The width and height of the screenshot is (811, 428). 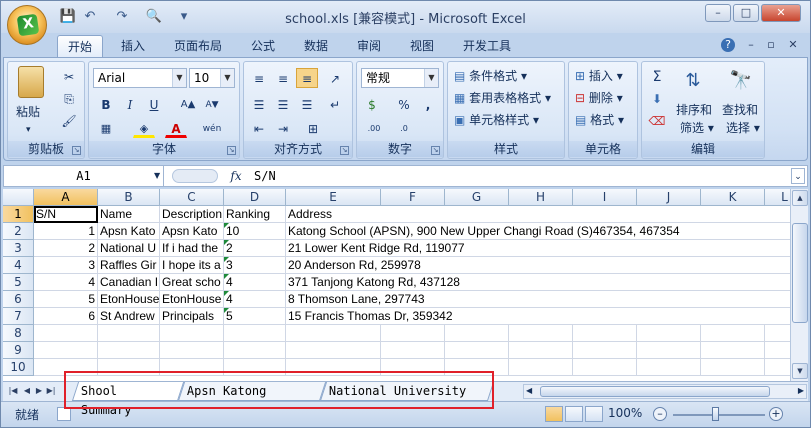 What do you see at coordinates (154, 104) in the screenshot?
I see `underline-button: U` at bounding box center [154, 104].